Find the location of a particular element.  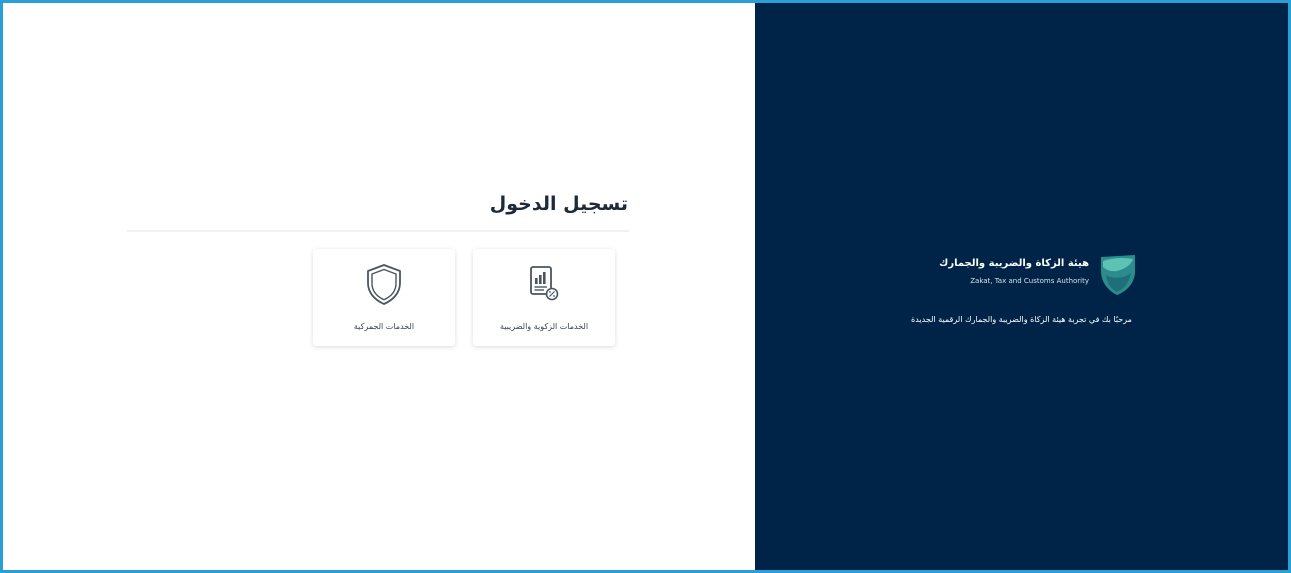

brand-name-english: Zakat, Tax and Customs Authority is located at coordinates (1029, 281).